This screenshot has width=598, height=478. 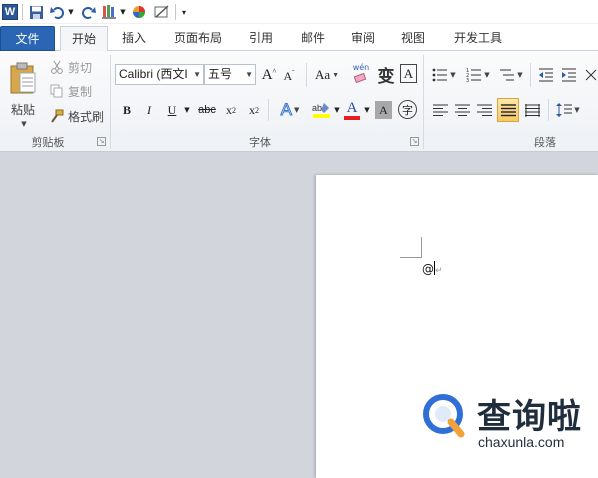 What do you see at coordinates (159, 74) in the screenshot?
I see `font-name-combo: Calibri (西文I ▼` at bounding box center [159, 74].